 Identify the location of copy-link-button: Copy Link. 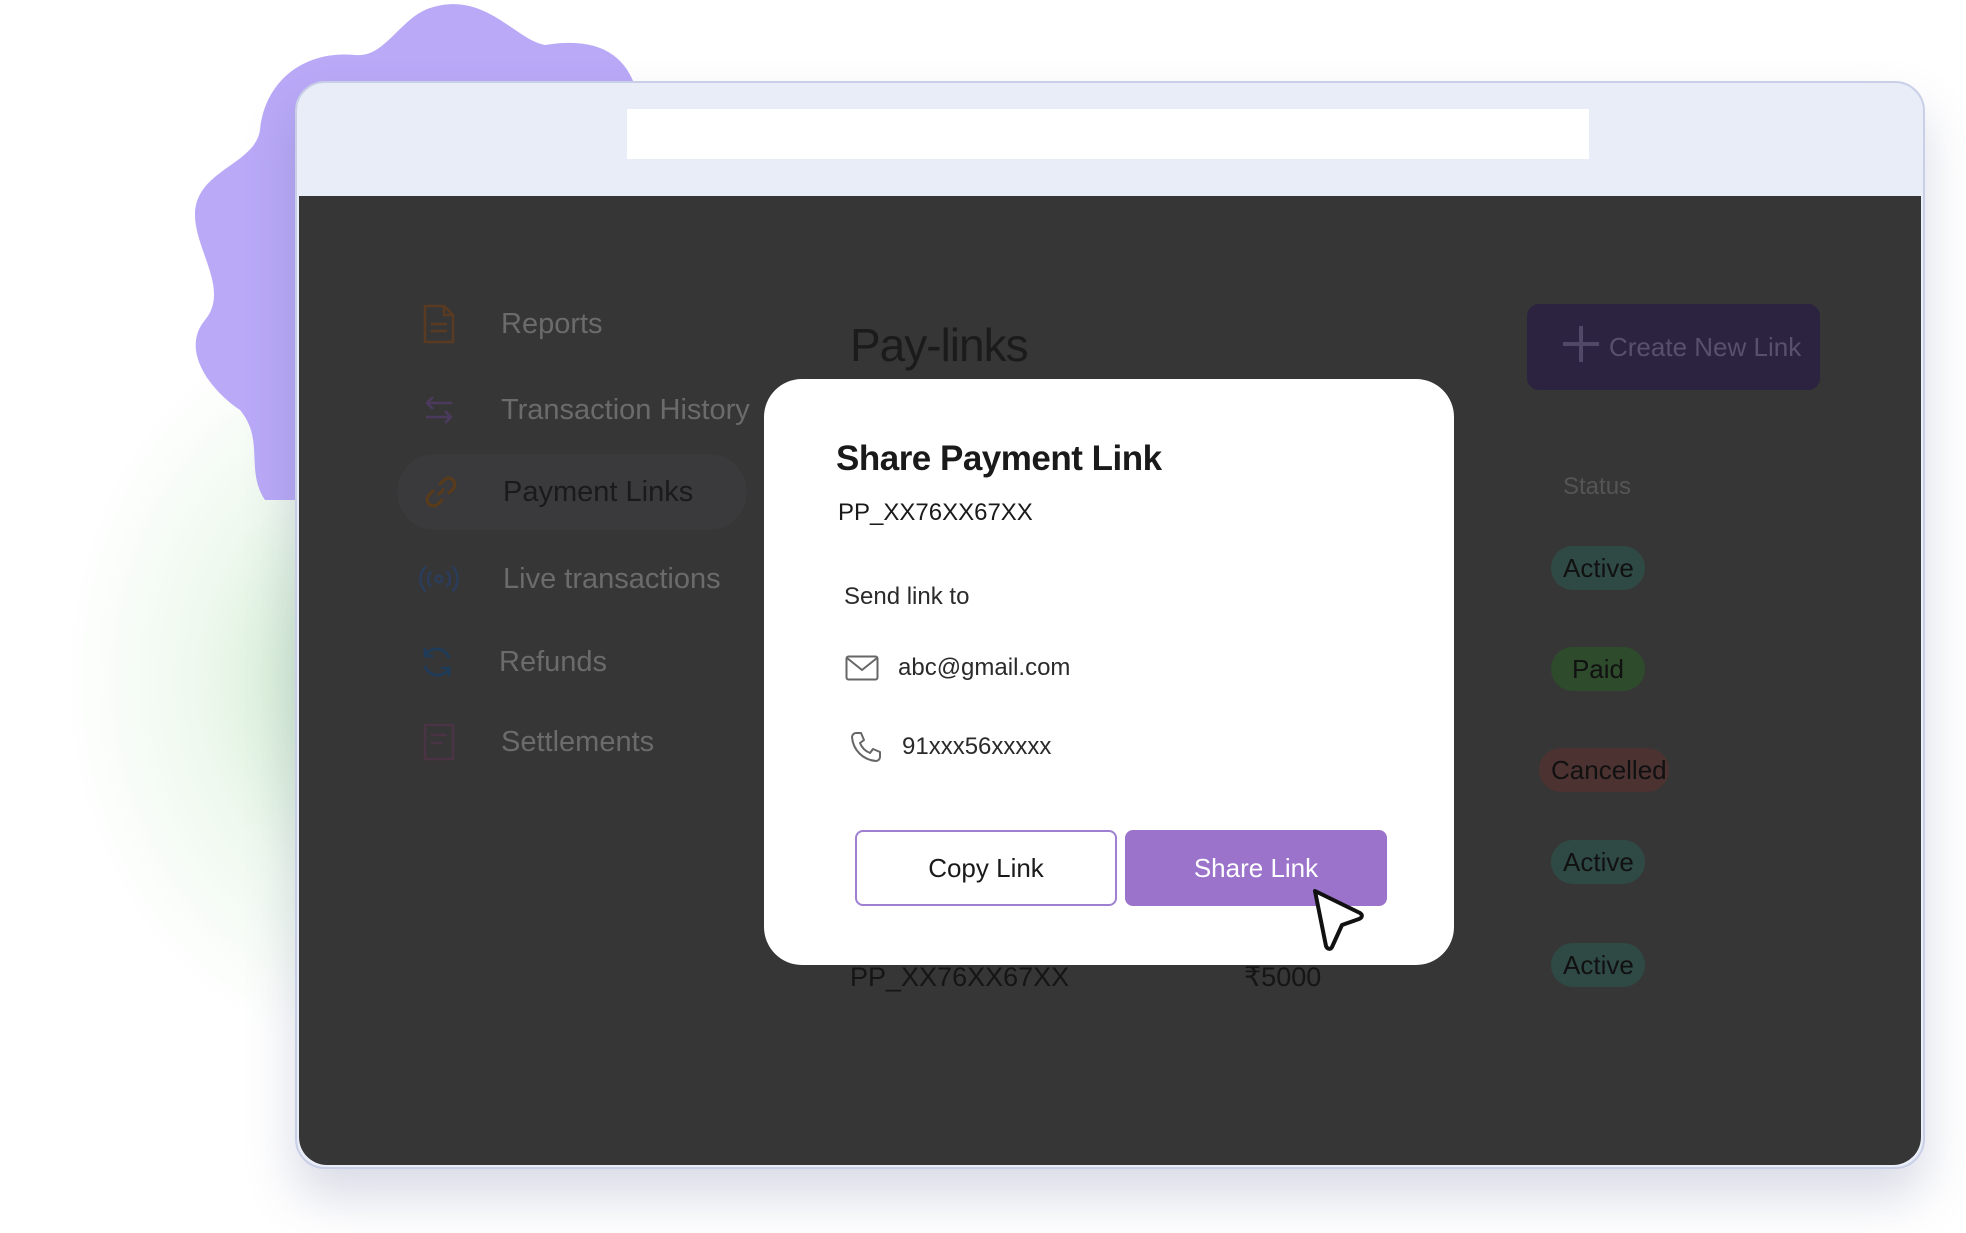
(986, 868).